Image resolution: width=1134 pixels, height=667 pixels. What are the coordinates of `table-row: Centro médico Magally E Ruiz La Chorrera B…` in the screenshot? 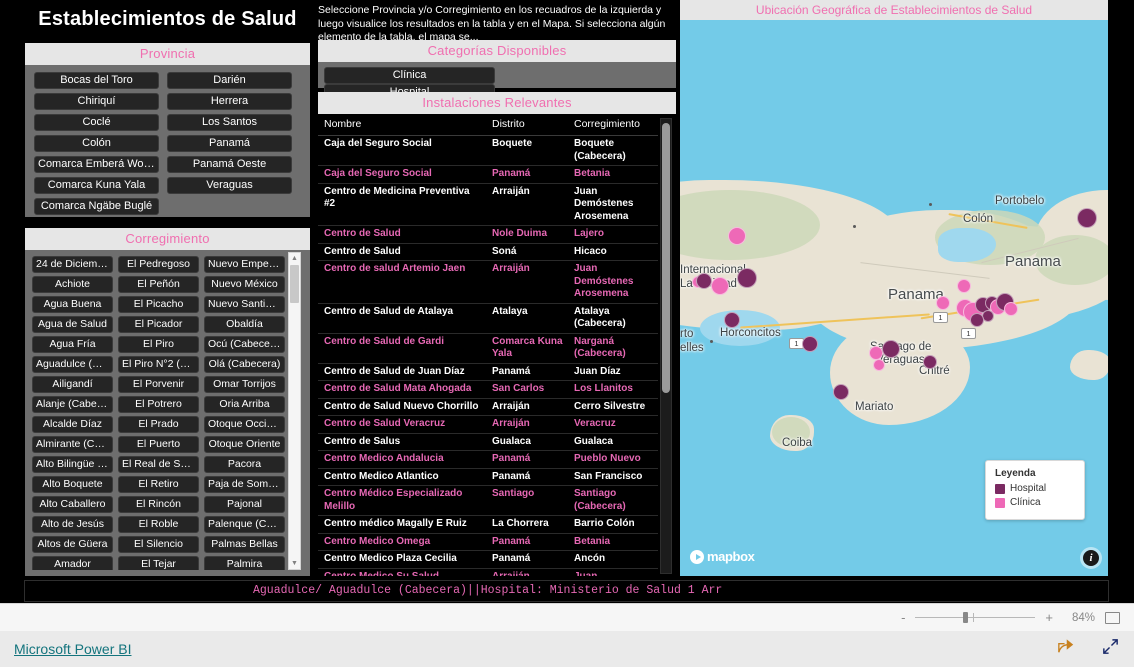 It's located at (488, 524).